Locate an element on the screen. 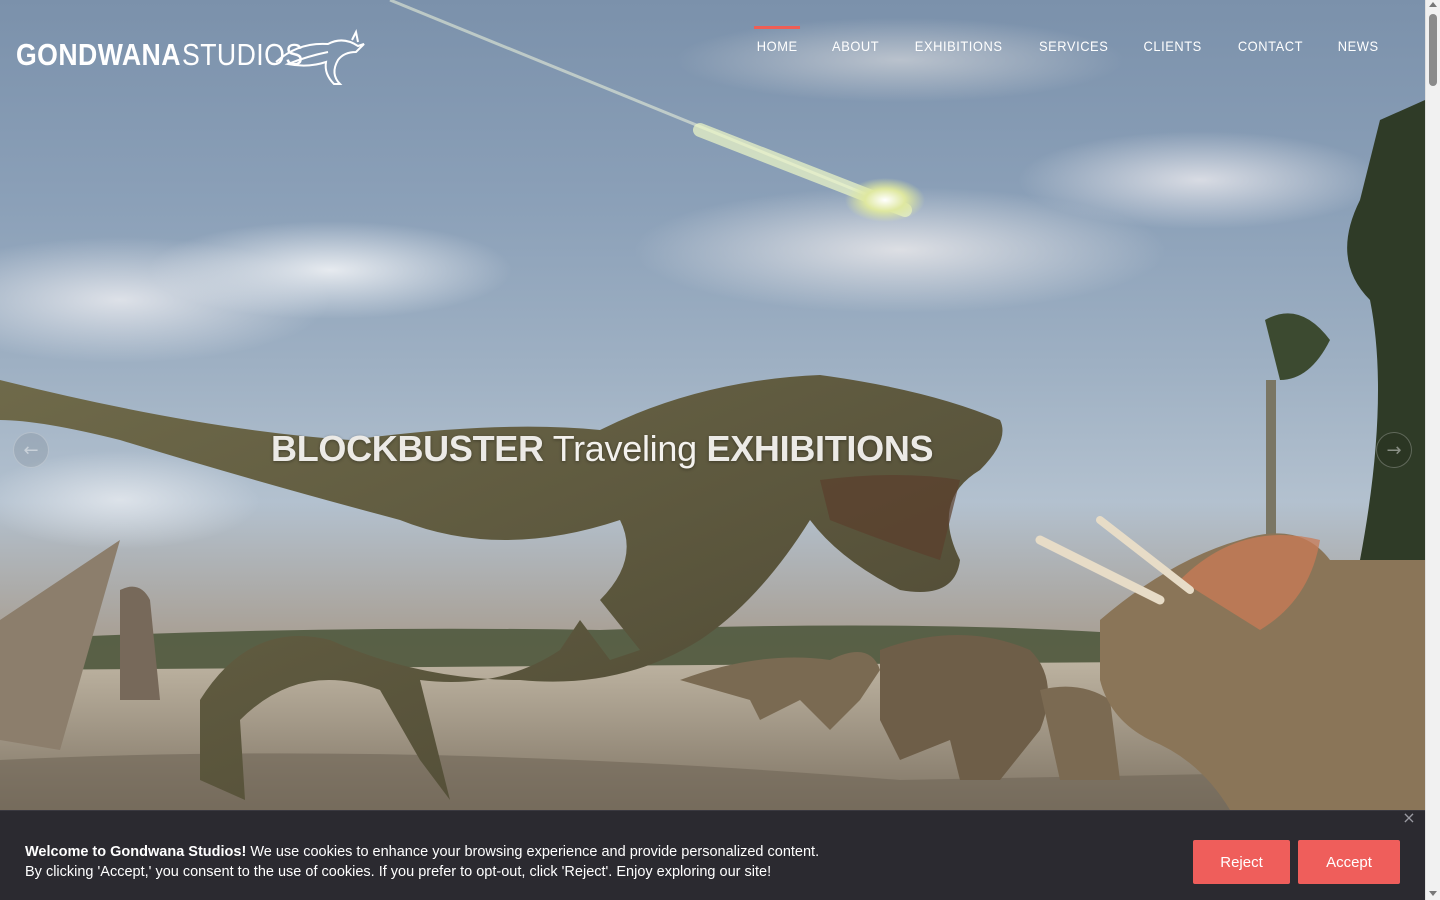  slider-next-button: → is located at coordinates (1394, 450).